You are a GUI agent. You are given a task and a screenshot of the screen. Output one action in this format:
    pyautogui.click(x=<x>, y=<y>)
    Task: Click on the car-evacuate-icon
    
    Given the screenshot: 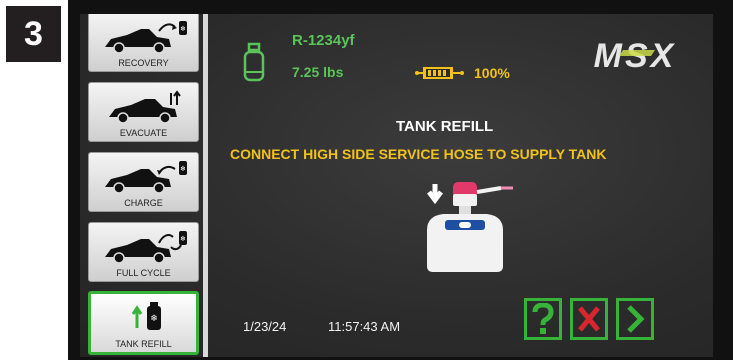 What is the action you would take?
    pyautogui.click(x=145, y=107)
    